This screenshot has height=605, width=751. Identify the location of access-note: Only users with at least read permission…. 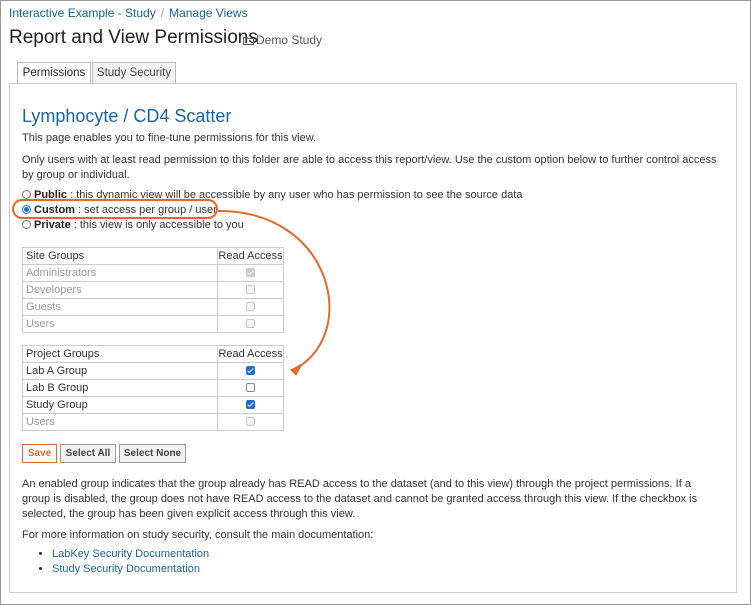
(369, 167).